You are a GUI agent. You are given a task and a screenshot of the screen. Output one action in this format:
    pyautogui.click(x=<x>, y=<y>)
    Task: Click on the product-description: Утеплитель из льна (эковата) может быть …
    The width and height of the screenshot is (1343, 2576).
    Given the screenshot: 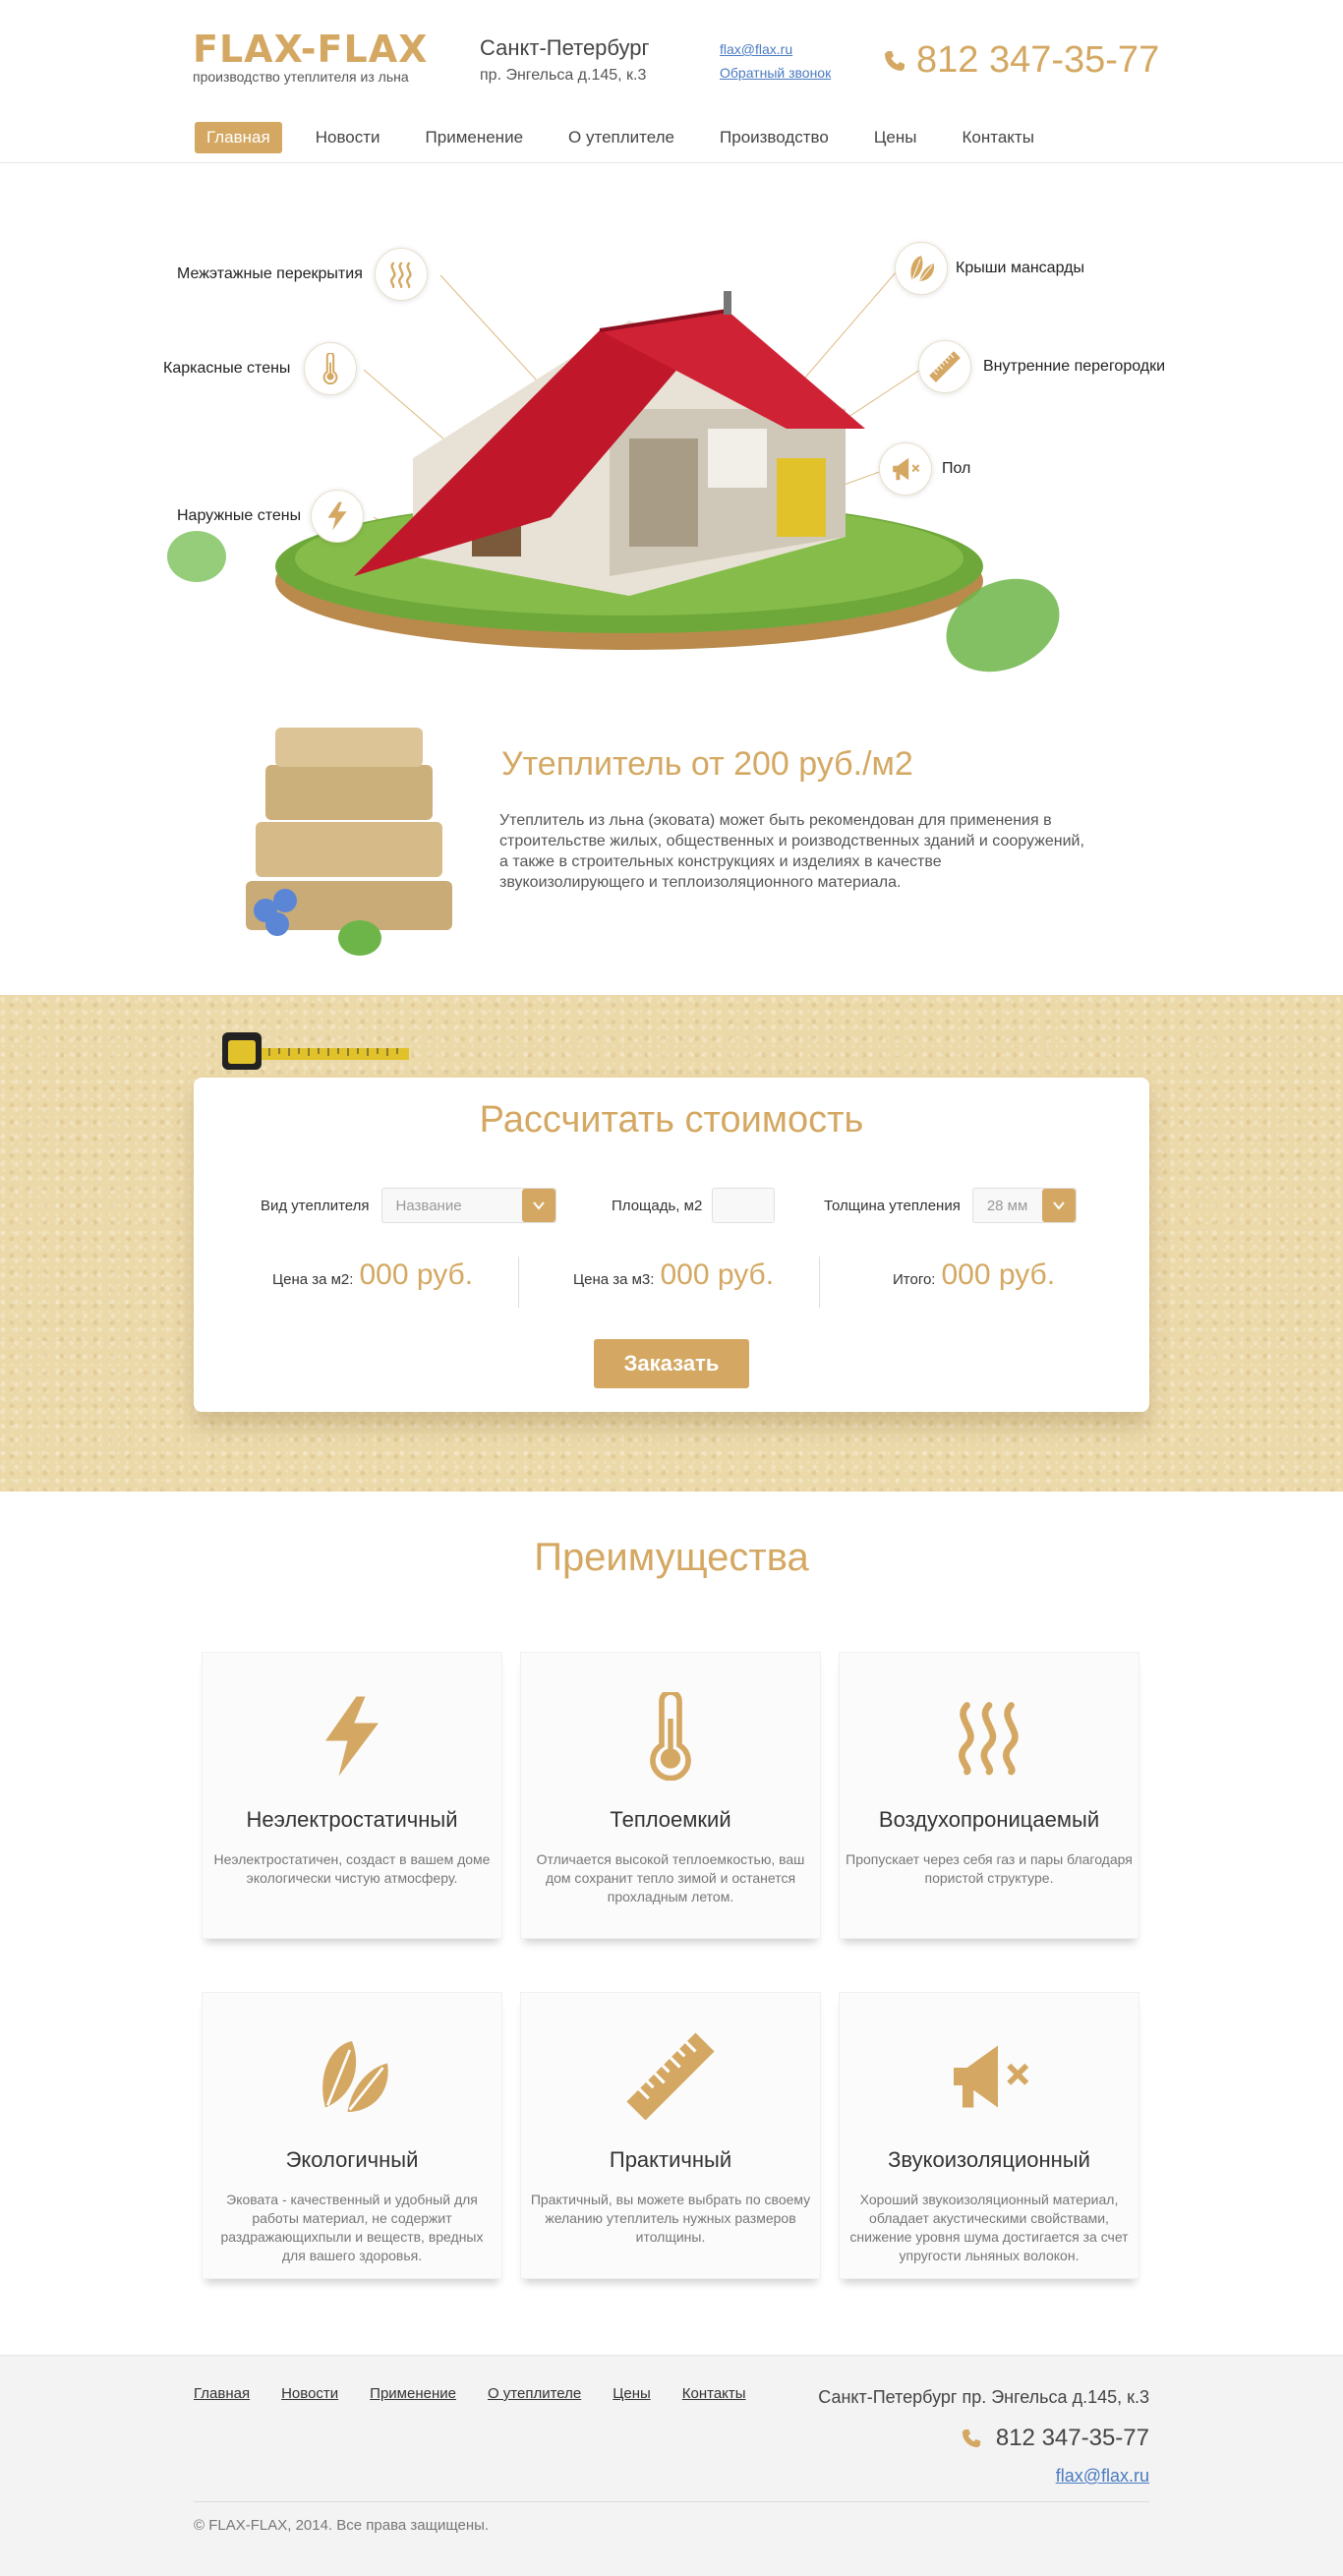 What is the action you would take?
    pyautogui.click(x=791, y=851)
    